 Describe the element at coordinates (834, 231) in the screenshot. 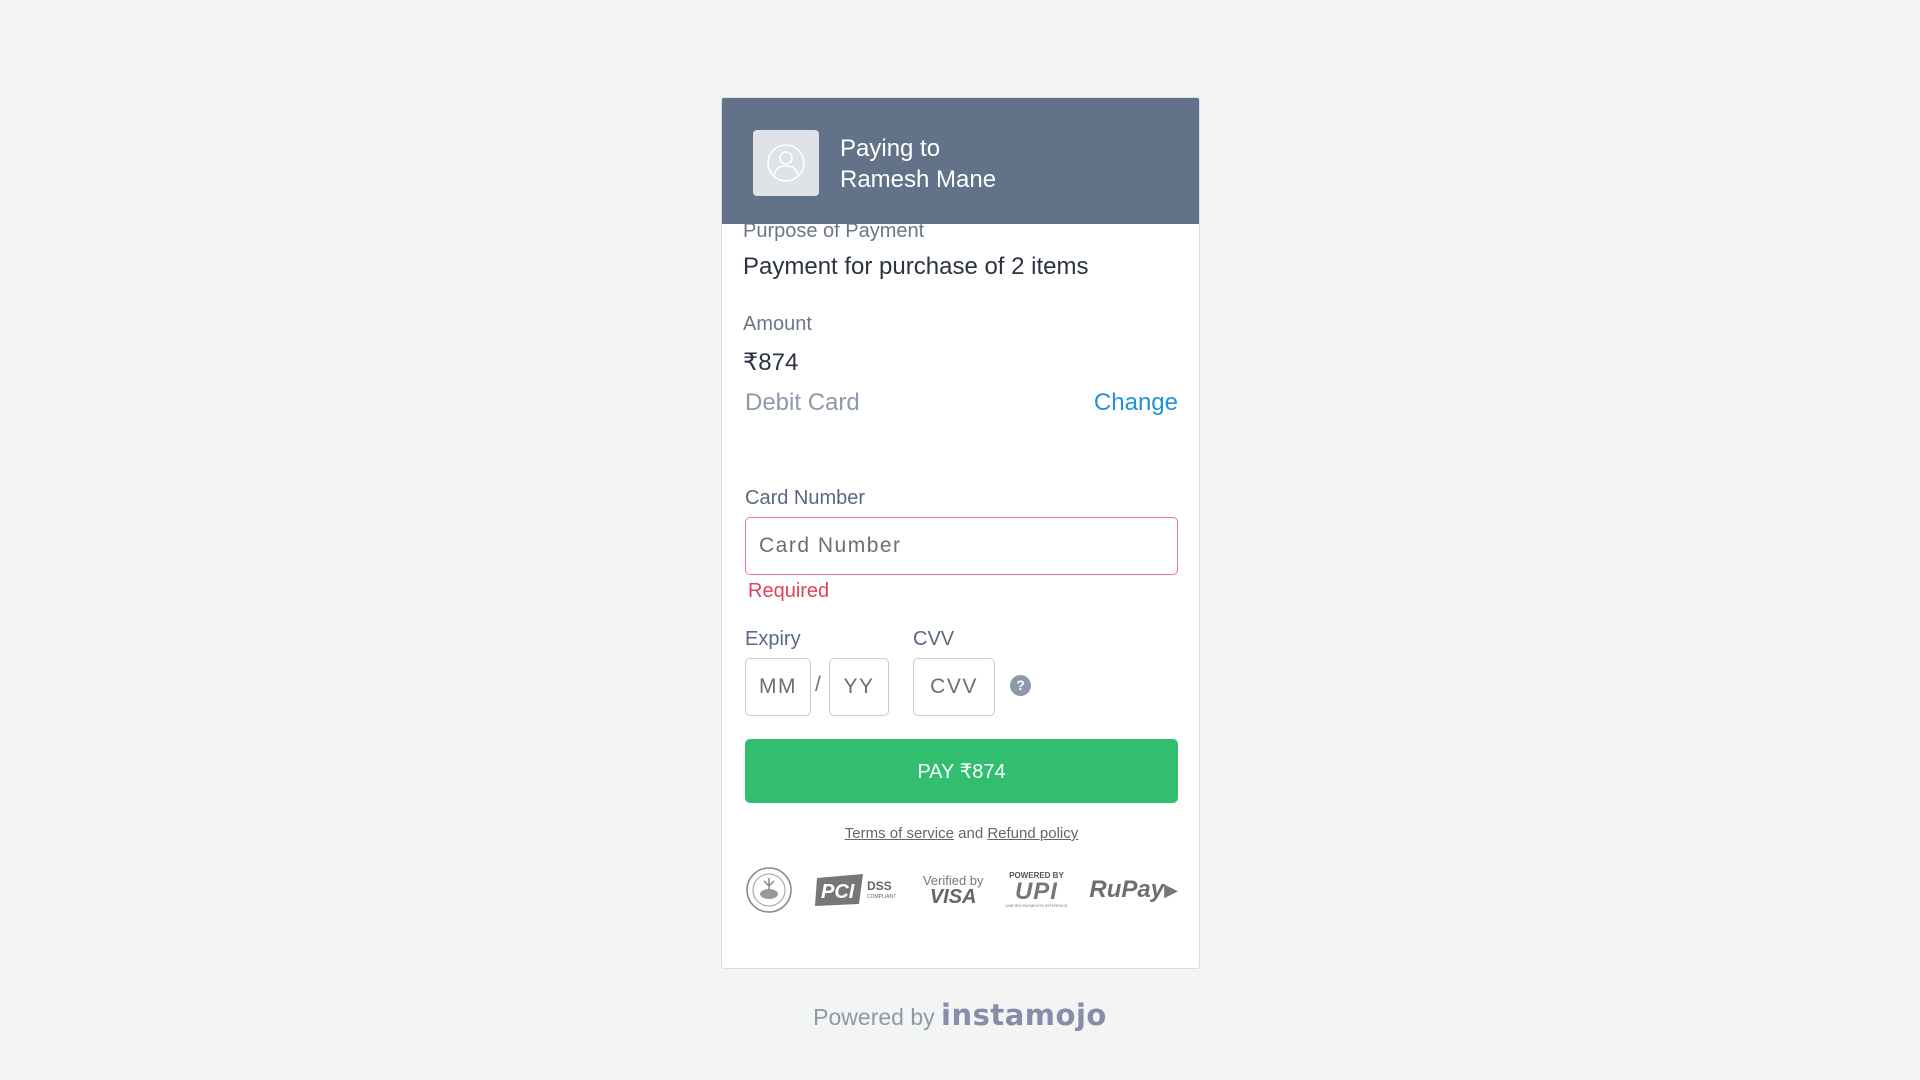

I see `purpose-label: Purpose of Payment` at that location.